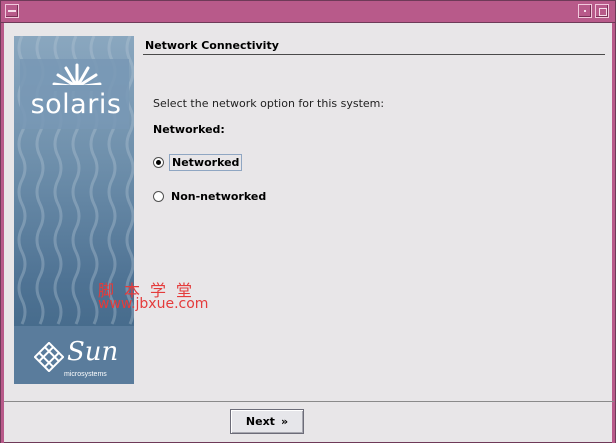  What do you see at coordinates (374, 54) in the screenshot?
I see `title-divider` at bounding box center [374, 54].